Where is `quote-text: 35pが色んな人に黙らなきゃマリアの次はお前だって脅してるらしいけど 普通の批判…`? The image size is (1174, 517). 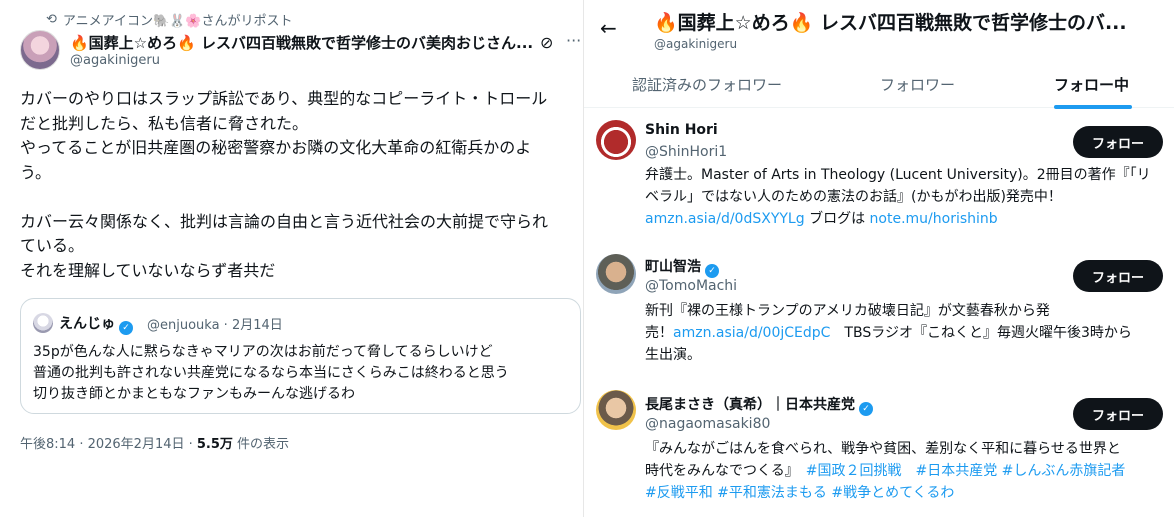
quote-text: 35pが色んな人に黙らなきゃマリアの次はお前だって脅してるらしいけど 普通の批判… is located at coordinates (271, 373).